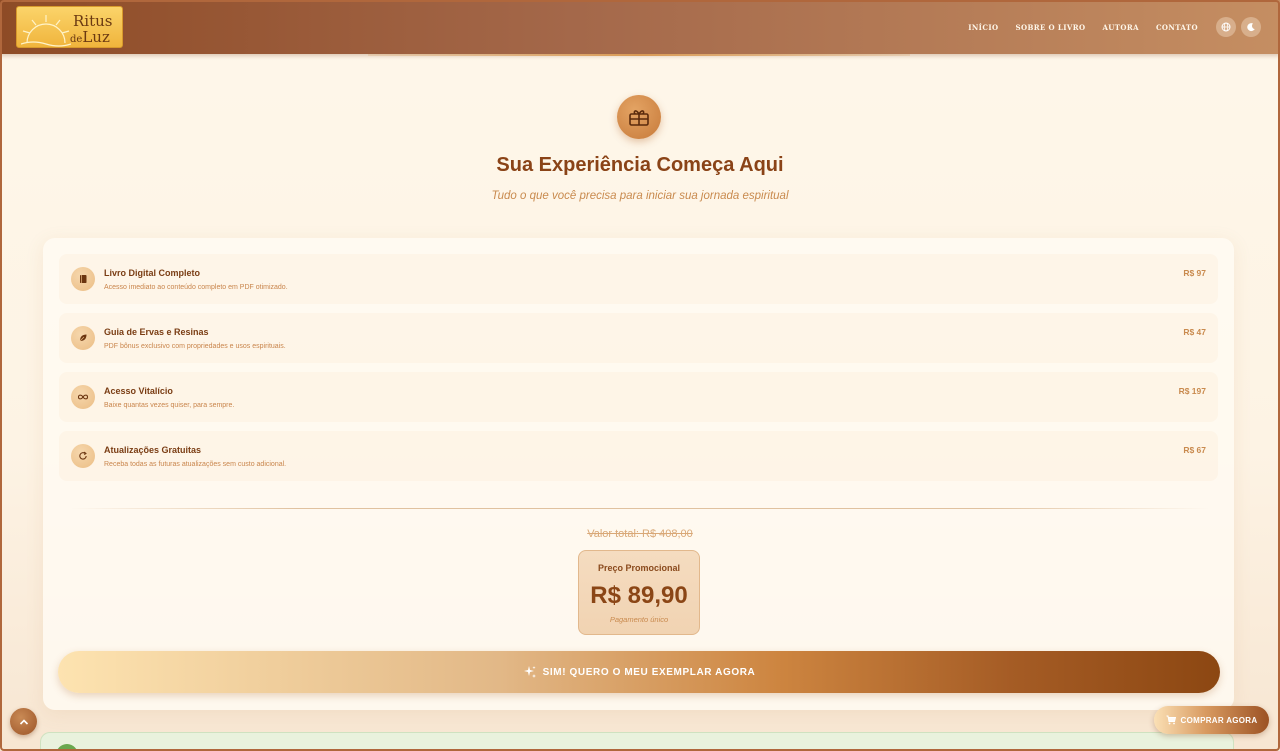  I want to click on nav-autora: AUTORA, so click(1120, 27).